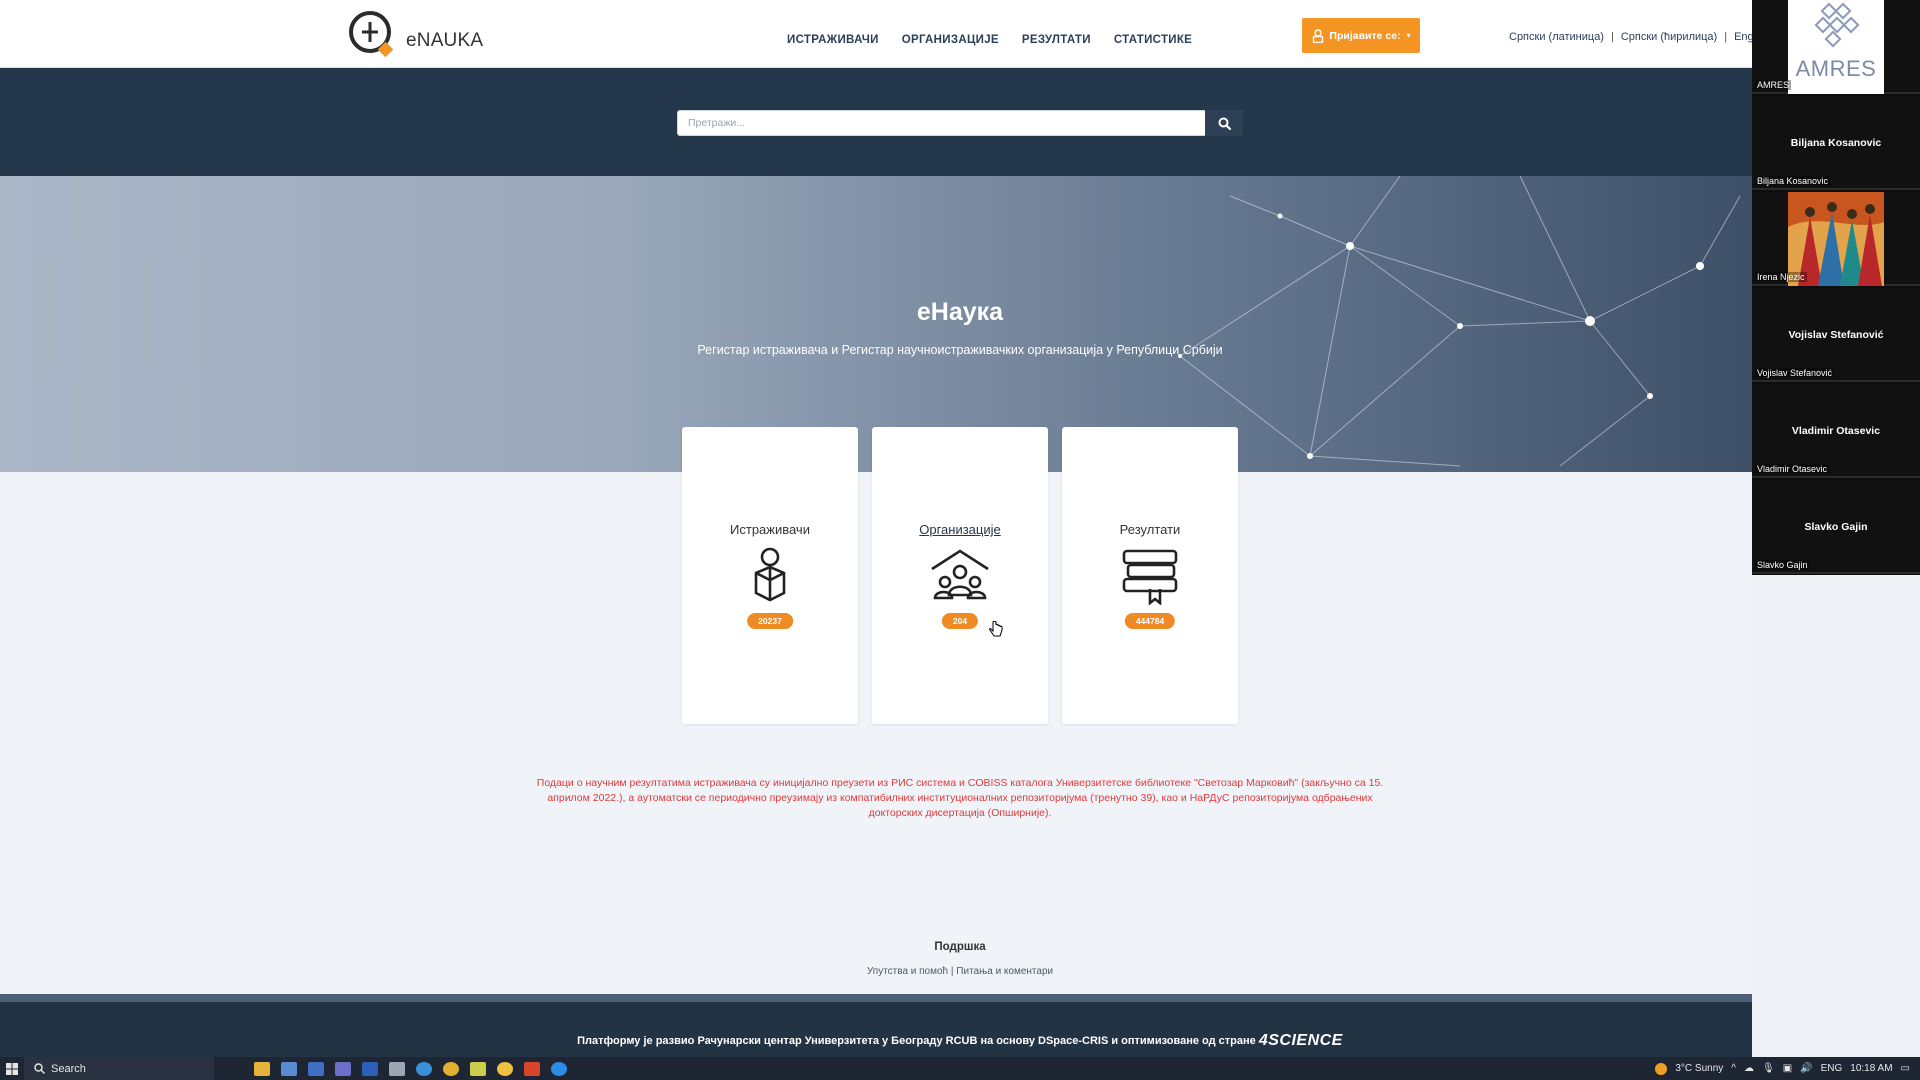  I want to click on amres-logo: AMRES, so click(1836, 47).